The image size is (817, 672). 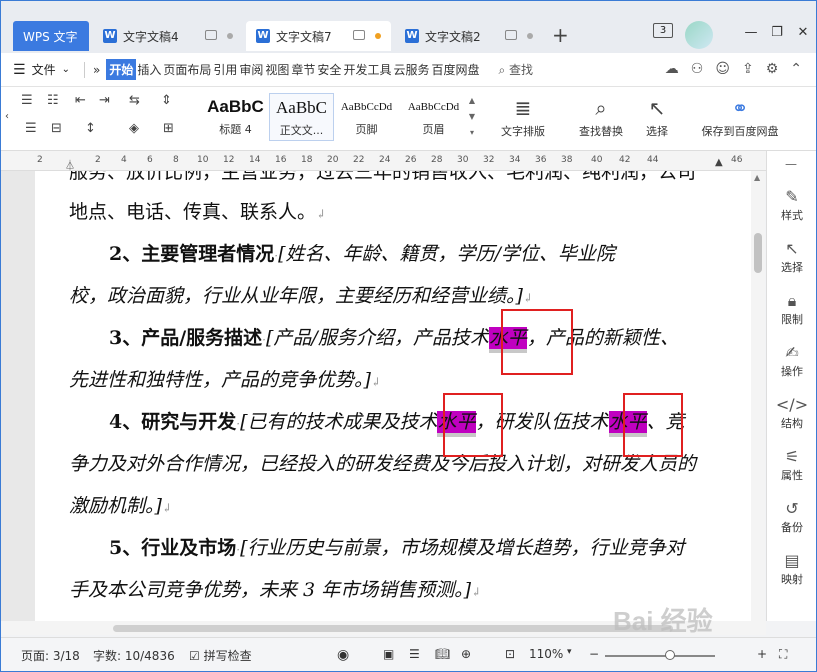 I want to click on save-baidu-button: ⚭ 保存到百度网盘, so click(x=740, y=116).